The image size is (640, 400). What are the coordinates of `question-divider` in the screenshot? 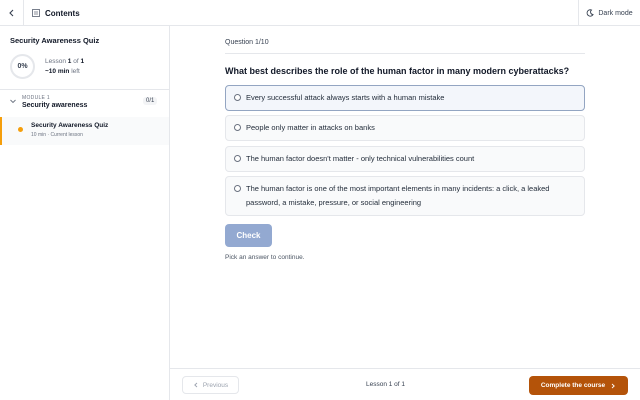 It's located at (405, 53).